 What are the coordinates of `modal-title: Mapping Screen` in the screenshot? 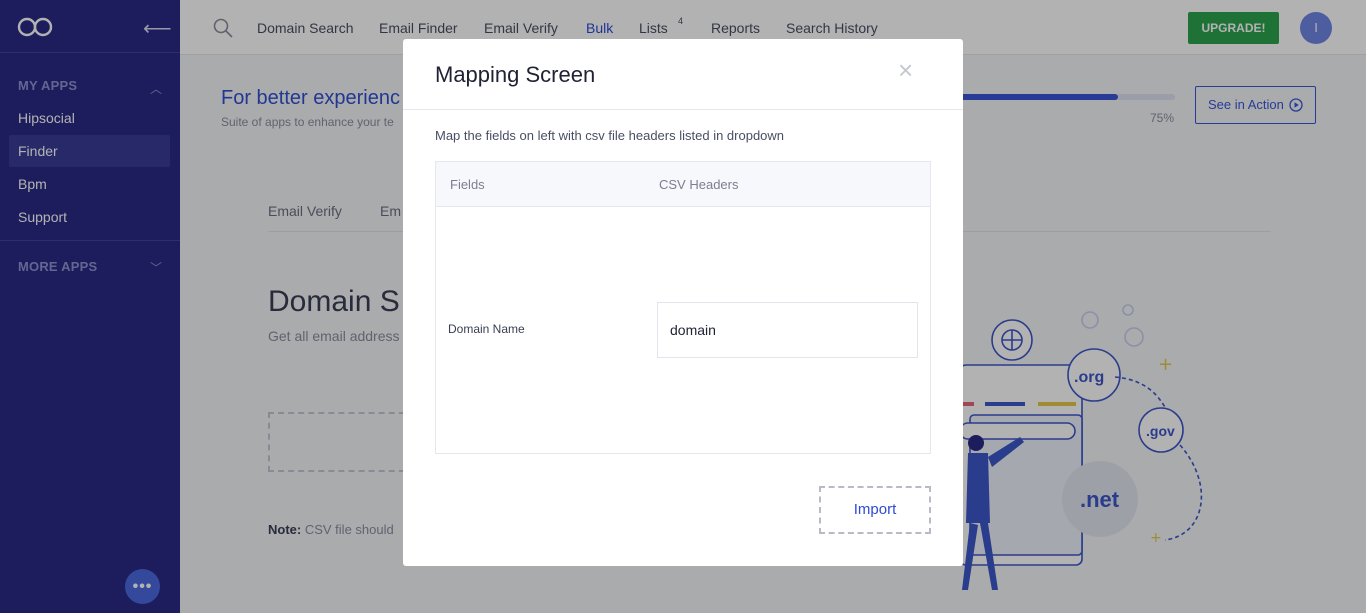 It's located at (515, 74).